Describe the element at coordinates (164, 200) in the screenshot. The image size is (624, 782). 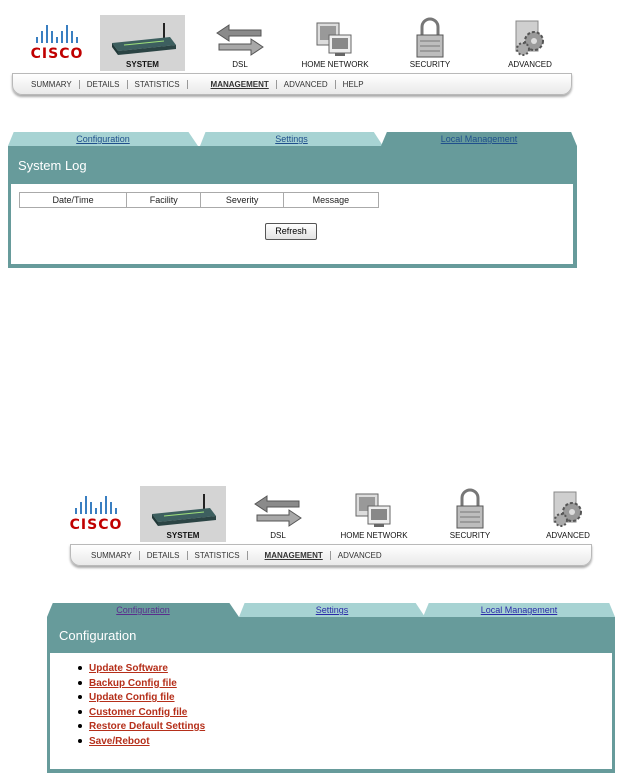
I see `col-facility: Facility` at that location.